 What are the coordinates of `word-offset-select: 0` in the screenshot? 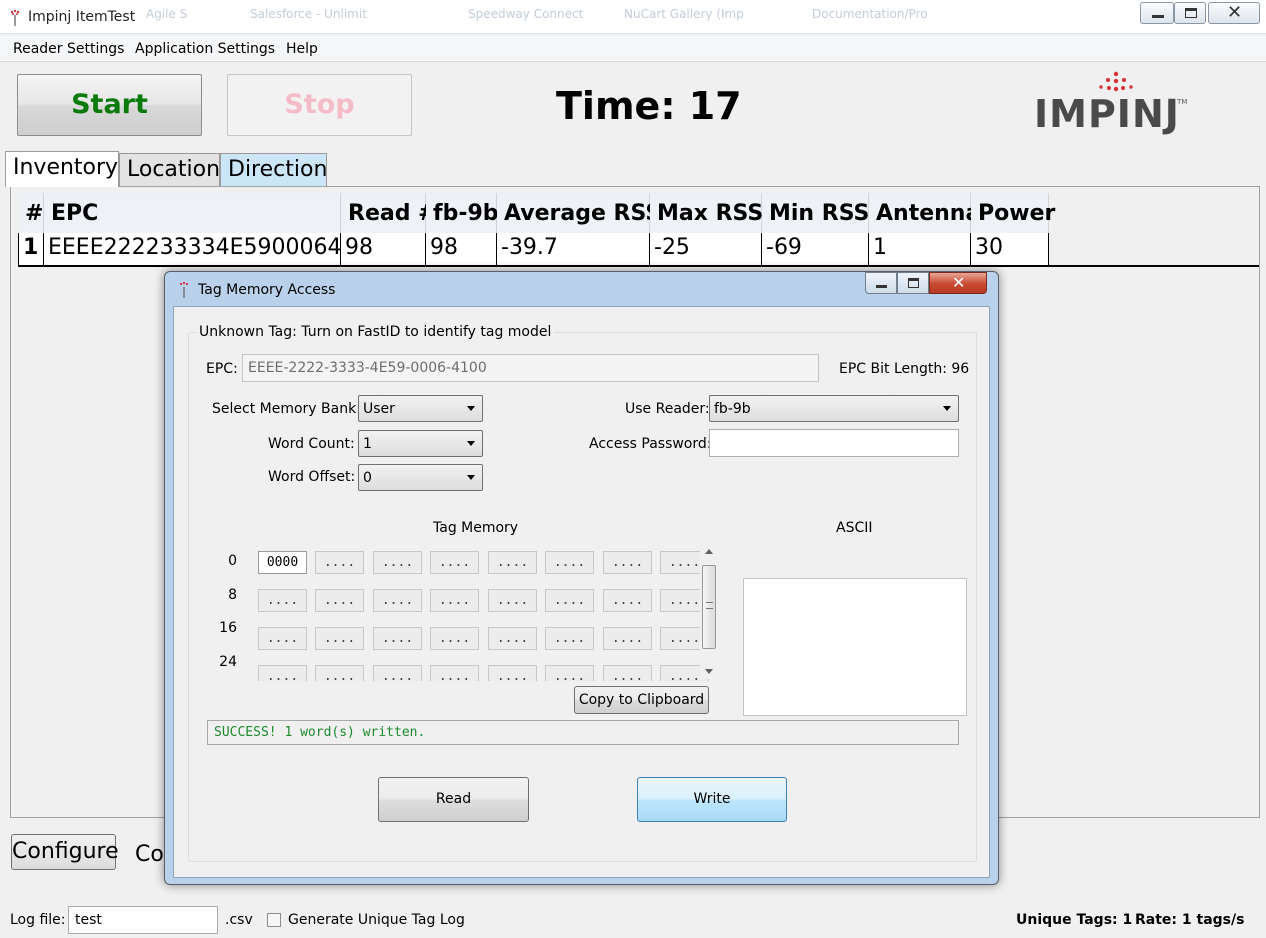 It's located at (420, 477).